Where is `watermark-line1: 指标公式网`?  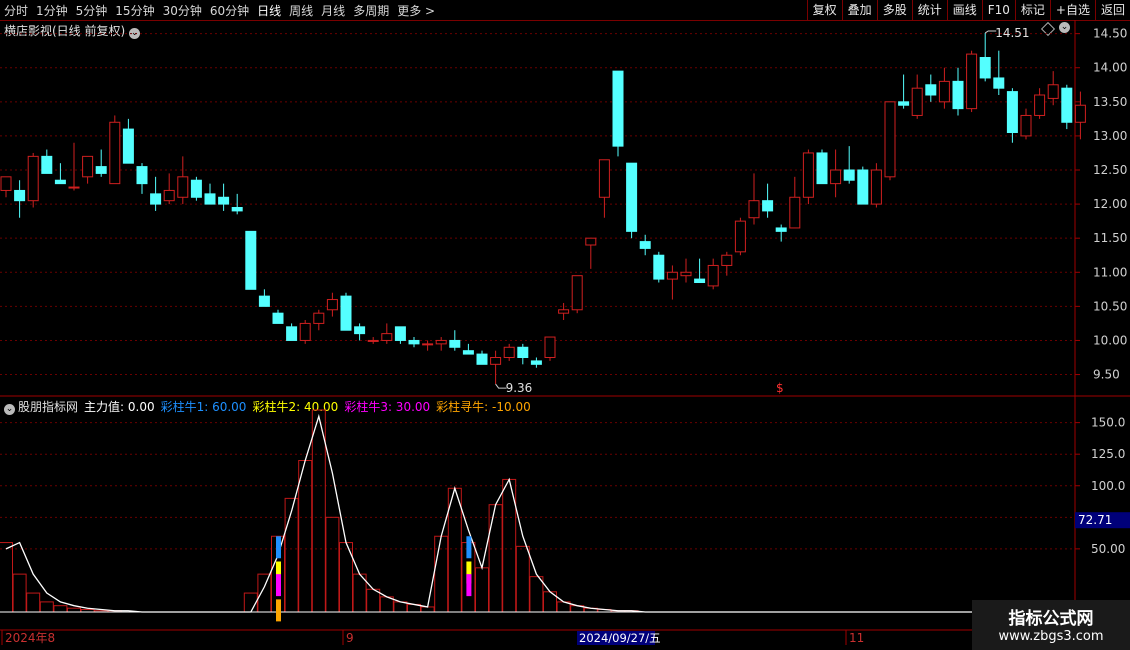 watermark-line1: 指标公式网 is located at coordinates (1051, 619).